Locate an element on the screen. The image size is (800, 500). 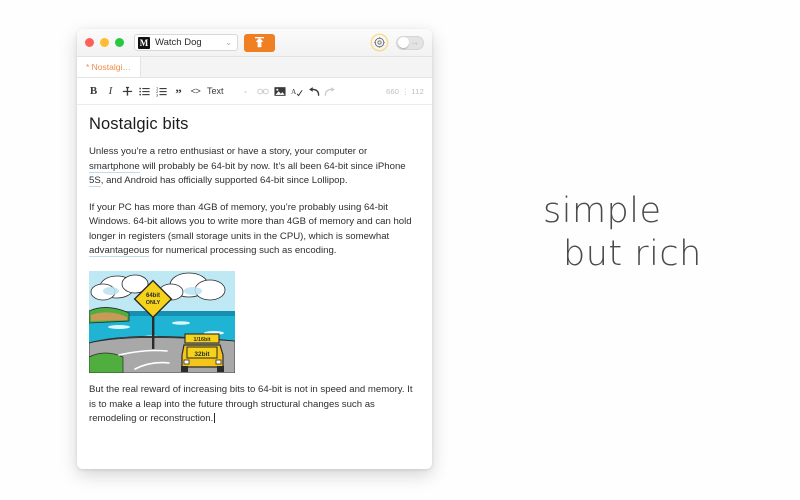
preview-toggle: → is located at coordinates (410, 42).